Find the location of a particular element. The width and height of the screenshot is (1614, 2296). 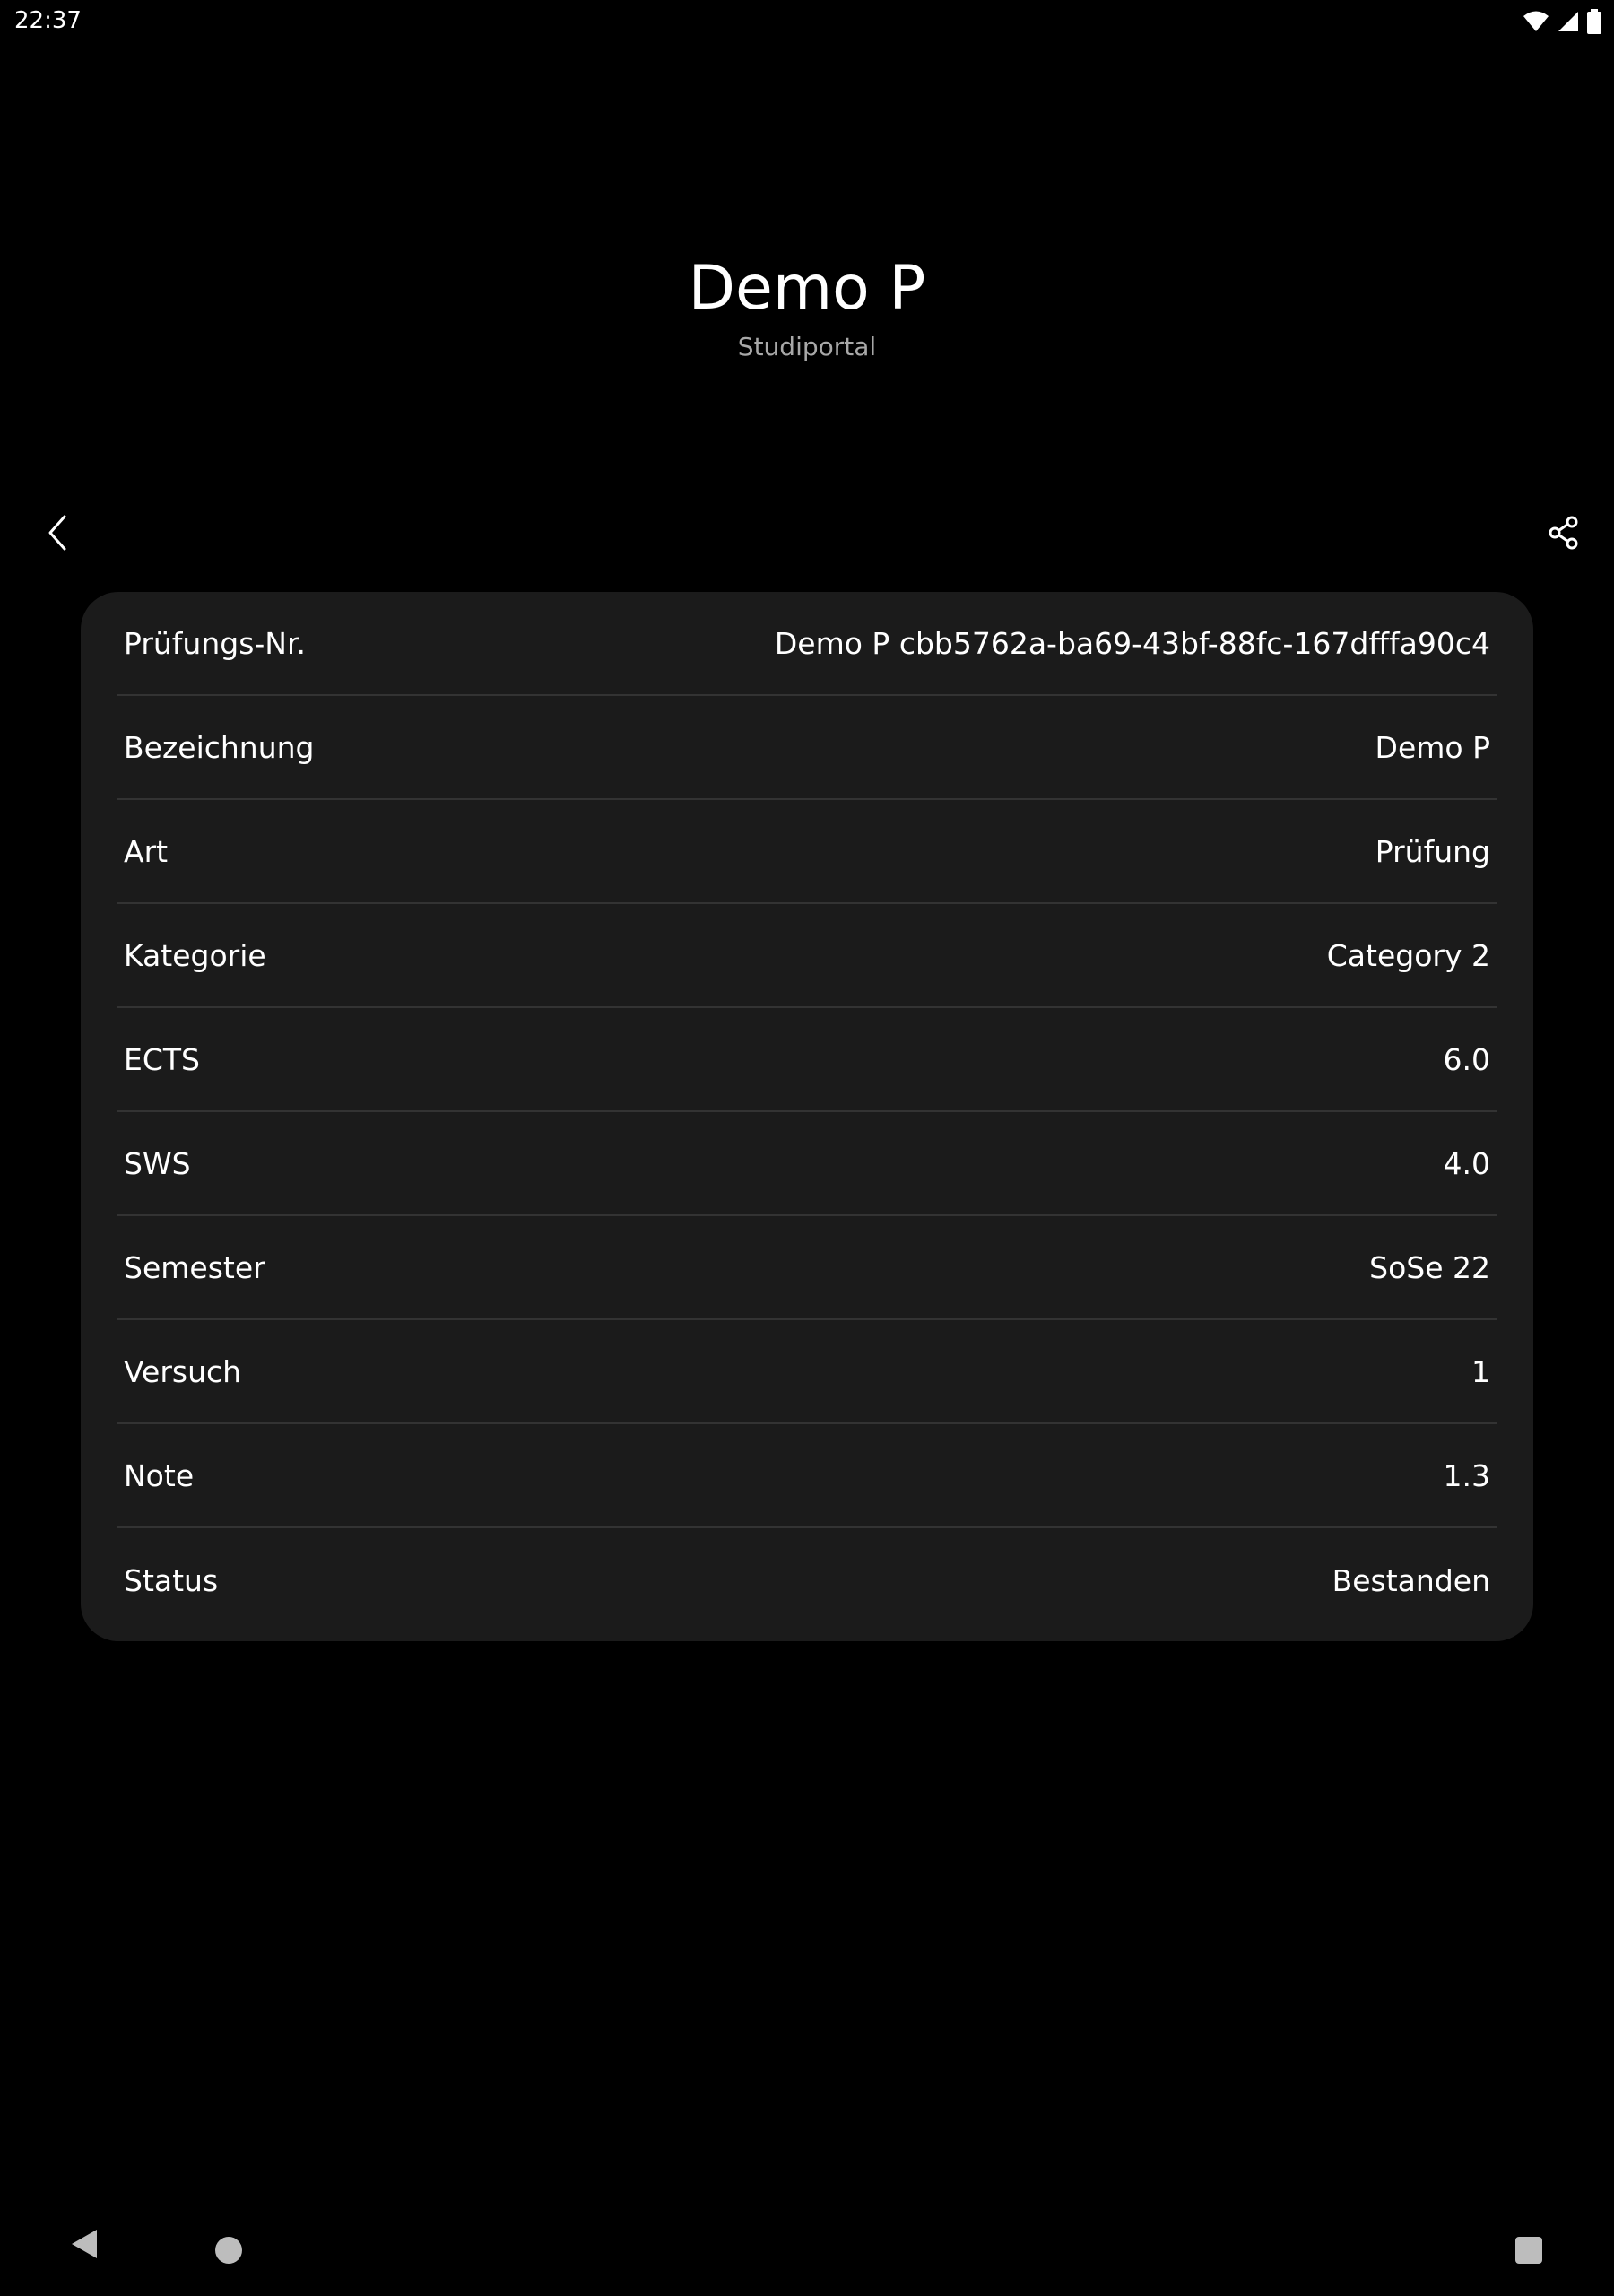

nav-back-icon is located at coordinates (84, 2246).